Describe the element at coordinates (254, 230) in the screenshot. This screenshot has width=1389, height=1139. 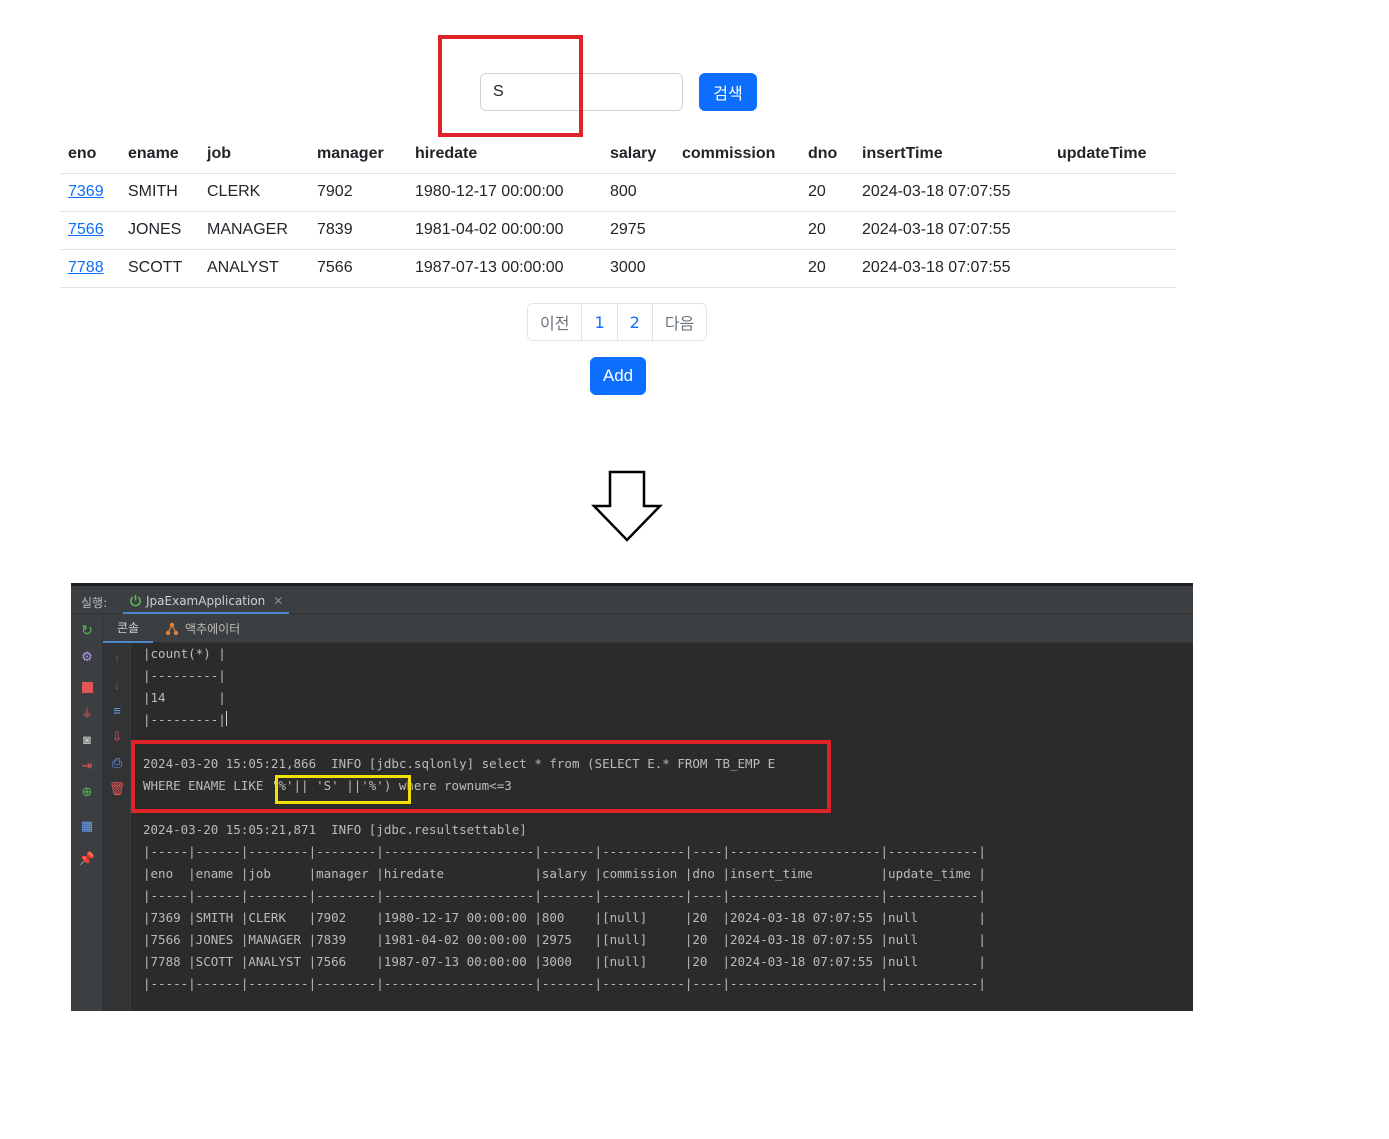
I see `table-cell: MANAGER` at that location.